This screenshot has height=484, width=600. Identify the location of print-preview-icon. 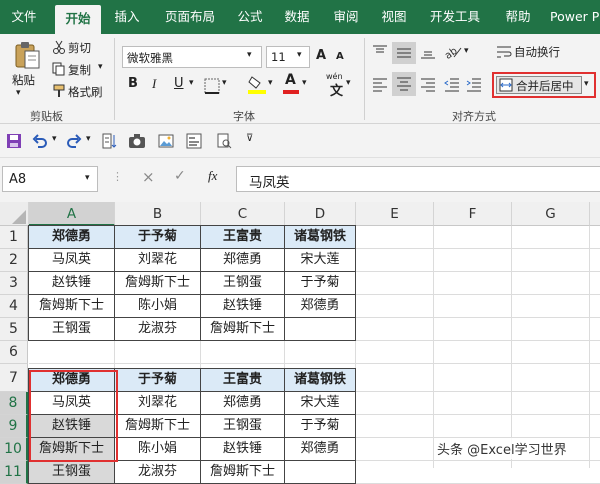
(224, 142).